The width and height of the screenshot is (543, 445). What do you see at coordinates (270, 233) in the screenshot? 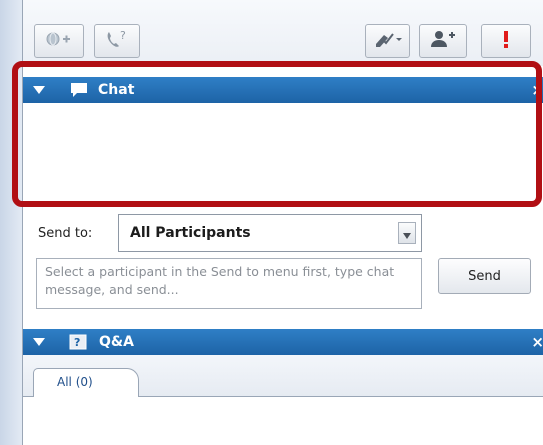
I see `send-to-select: All Participants` at bounding box center [270, 233].